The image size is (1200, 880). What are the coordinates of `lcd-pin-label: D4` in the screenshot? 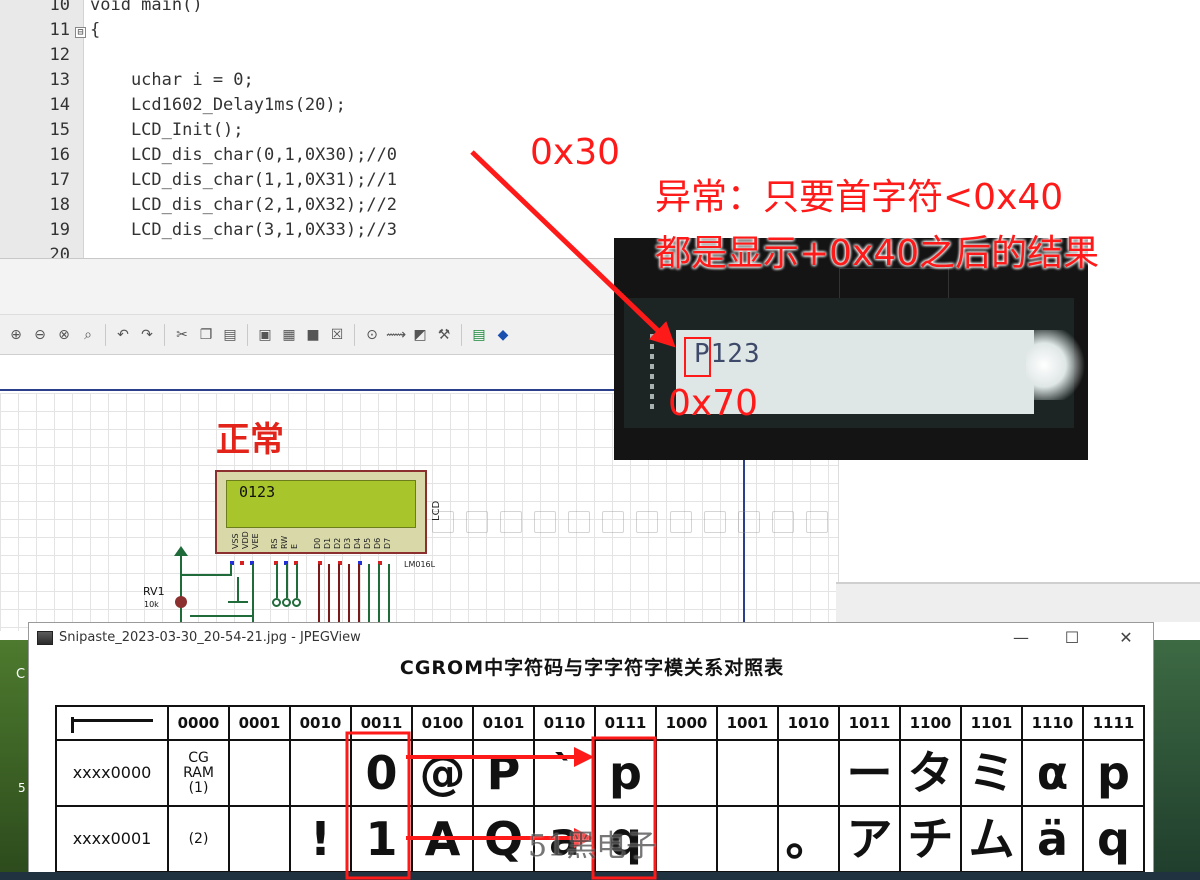 It's located at (357, 543).